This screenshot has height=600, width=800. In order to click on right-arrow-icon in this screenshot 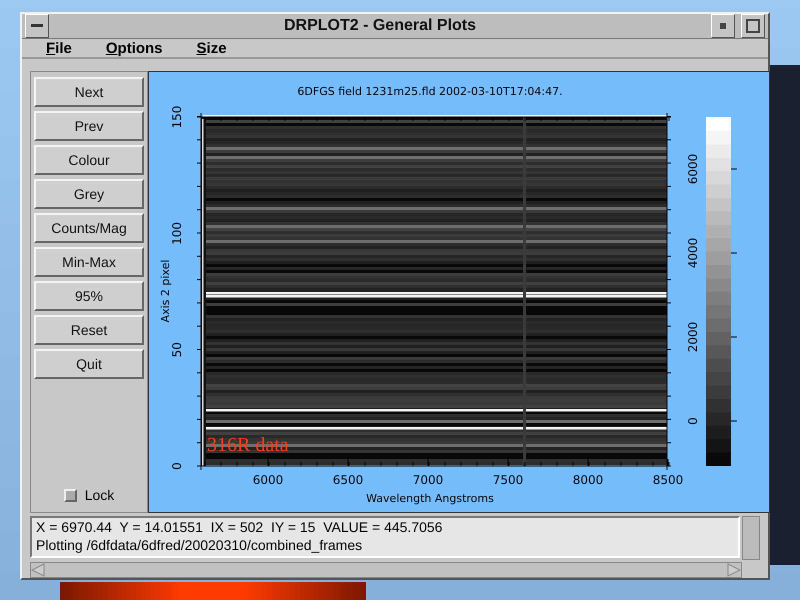, I will do `click(734, 570)`.